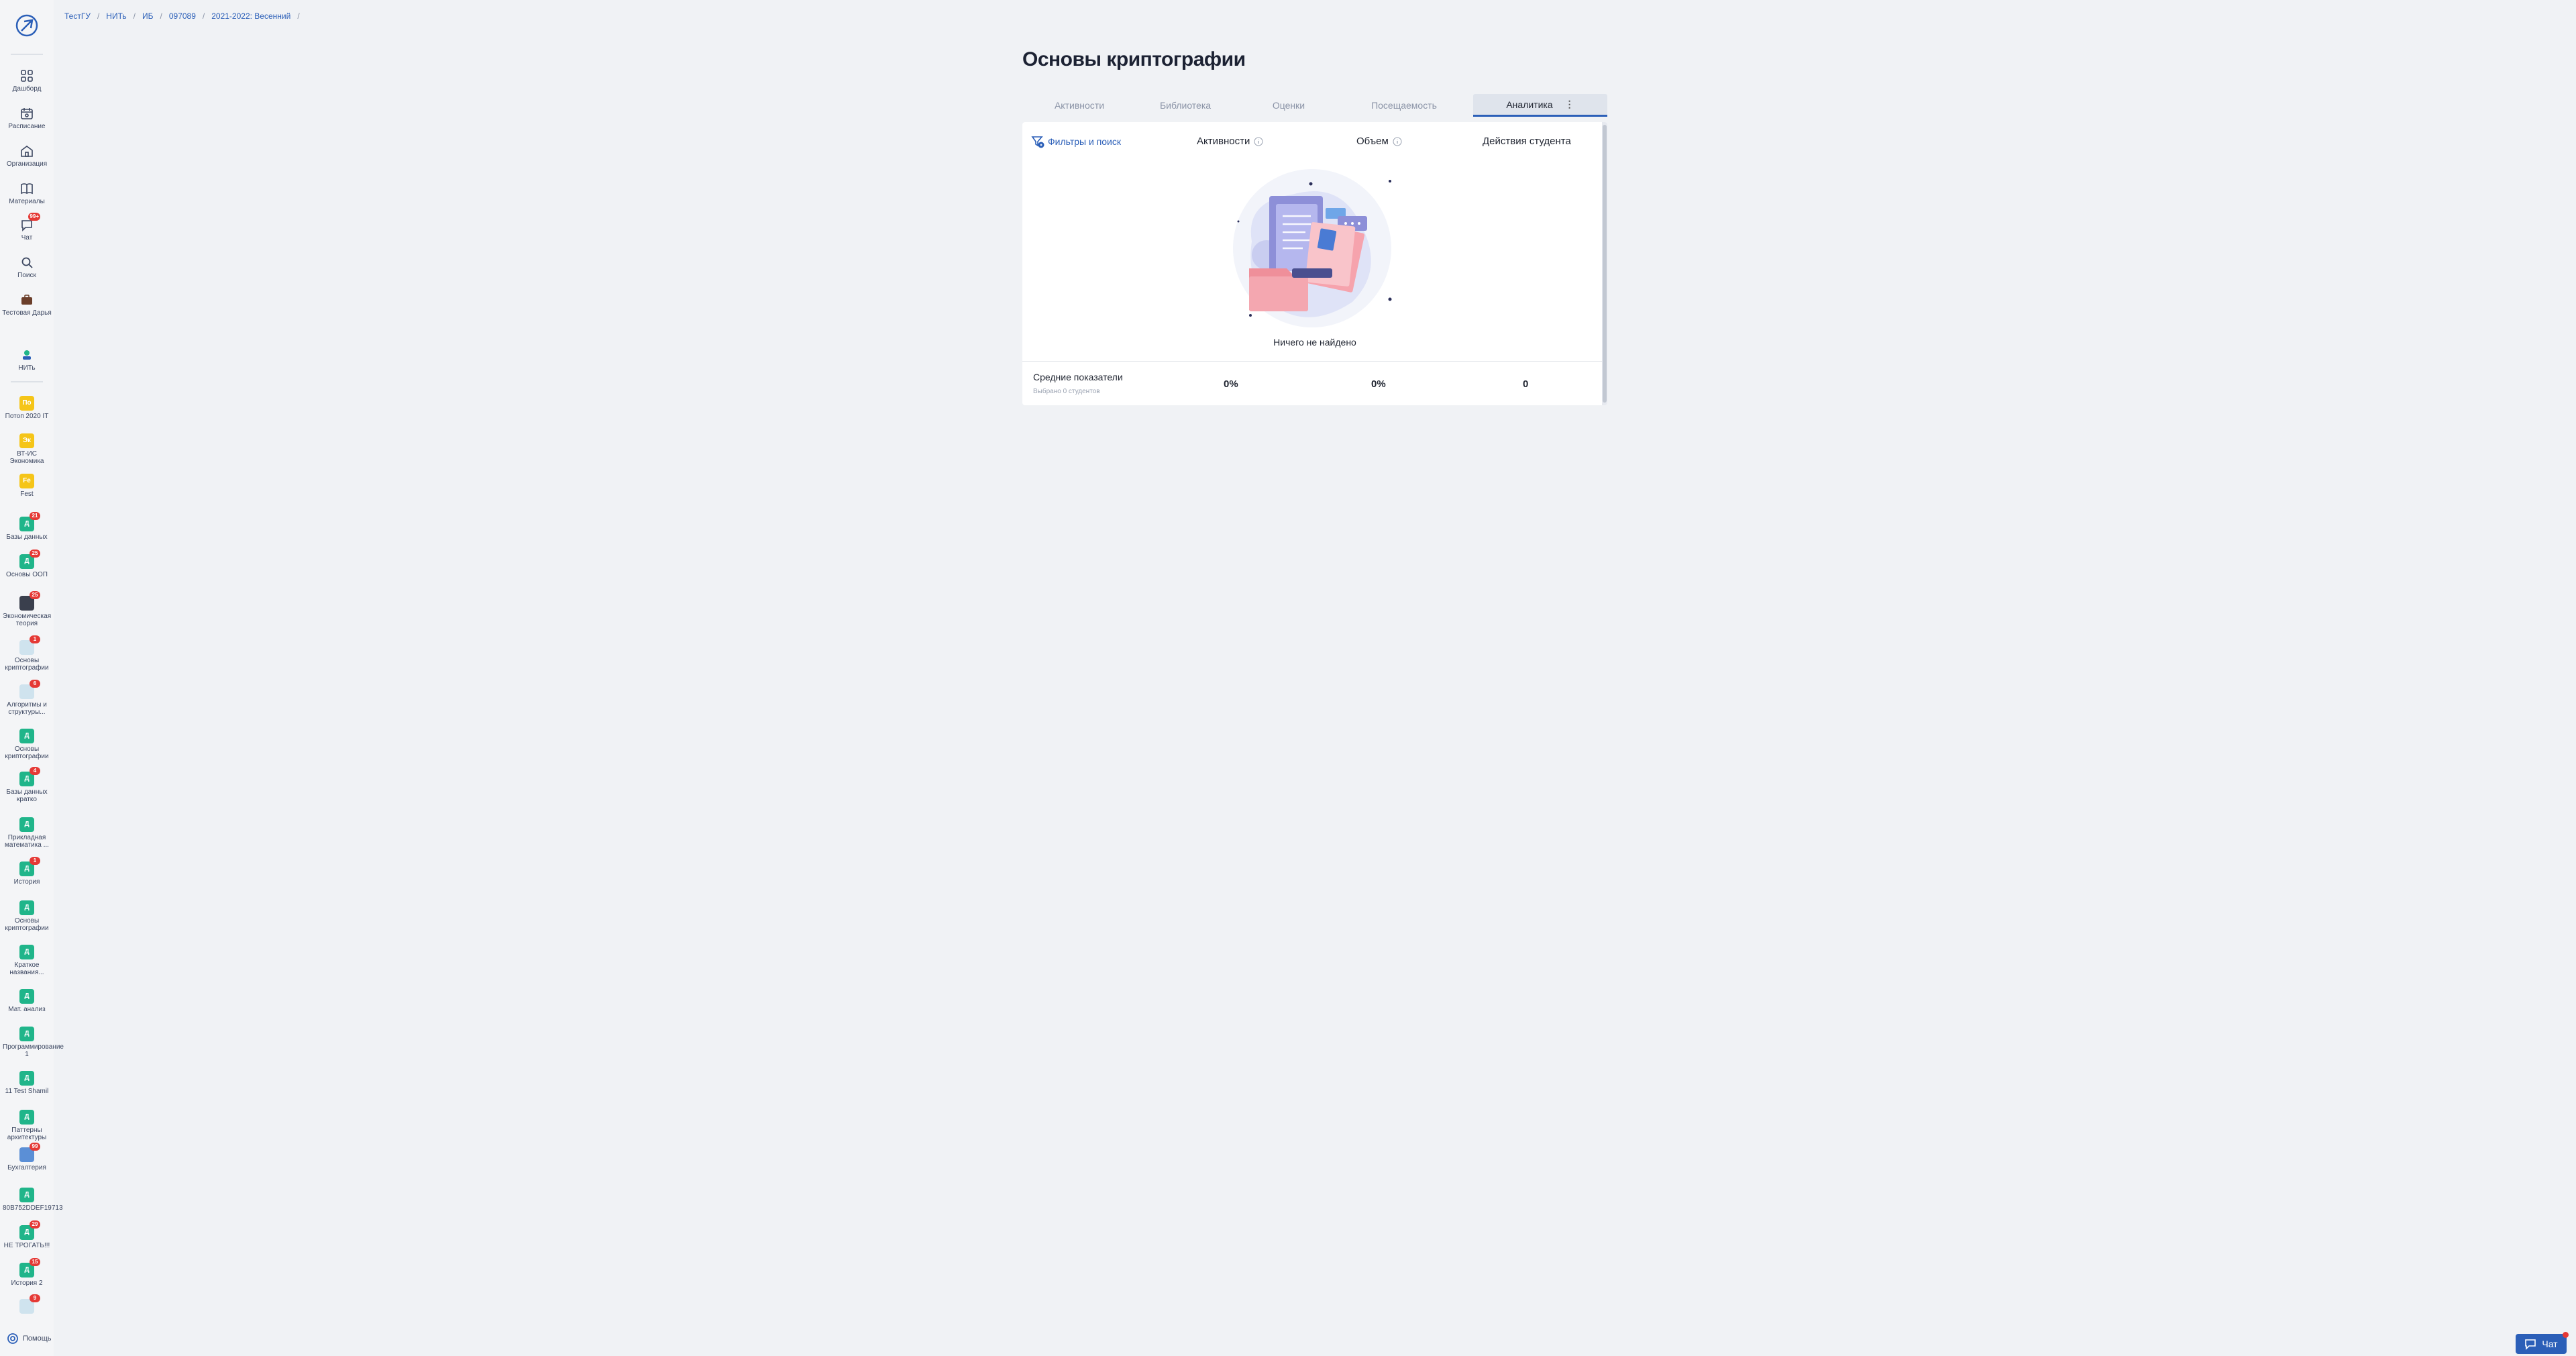  What do you see at coordinates (1312, 361) in the screenshot?
I see `panel-divider` at bounding box center [1312, 361].